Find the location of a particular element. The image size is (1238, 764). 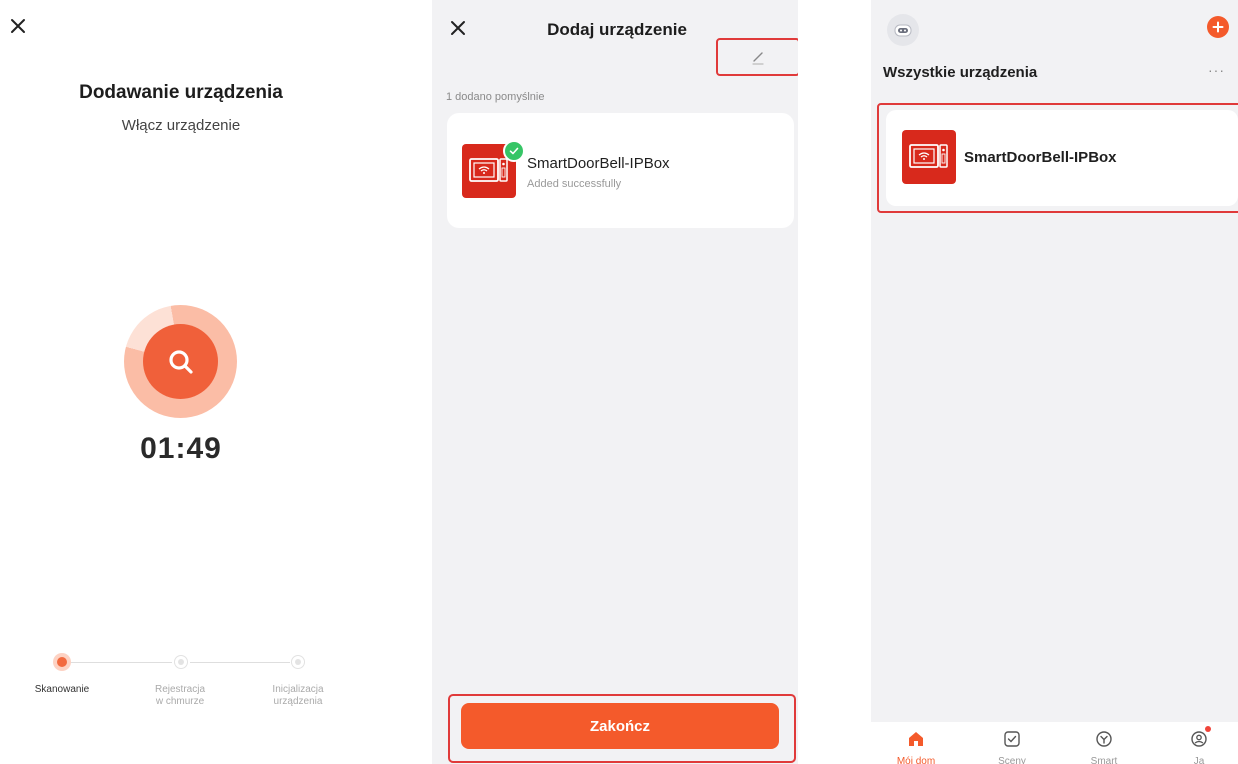

tab-scenes: Sceny is located at coordinates (1012, 743).